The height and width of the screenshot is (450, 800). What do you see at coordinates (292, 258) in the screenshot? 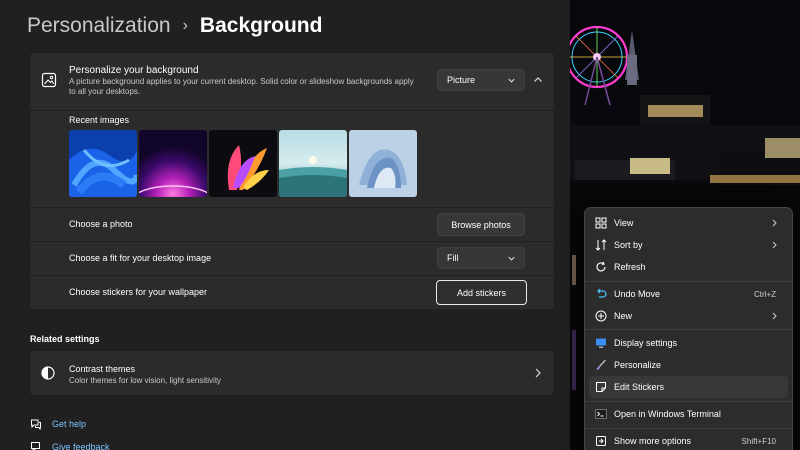
I see `choose-fit-row: Choose a fit for your desktop image Fill` at bounding box center [292, 258].